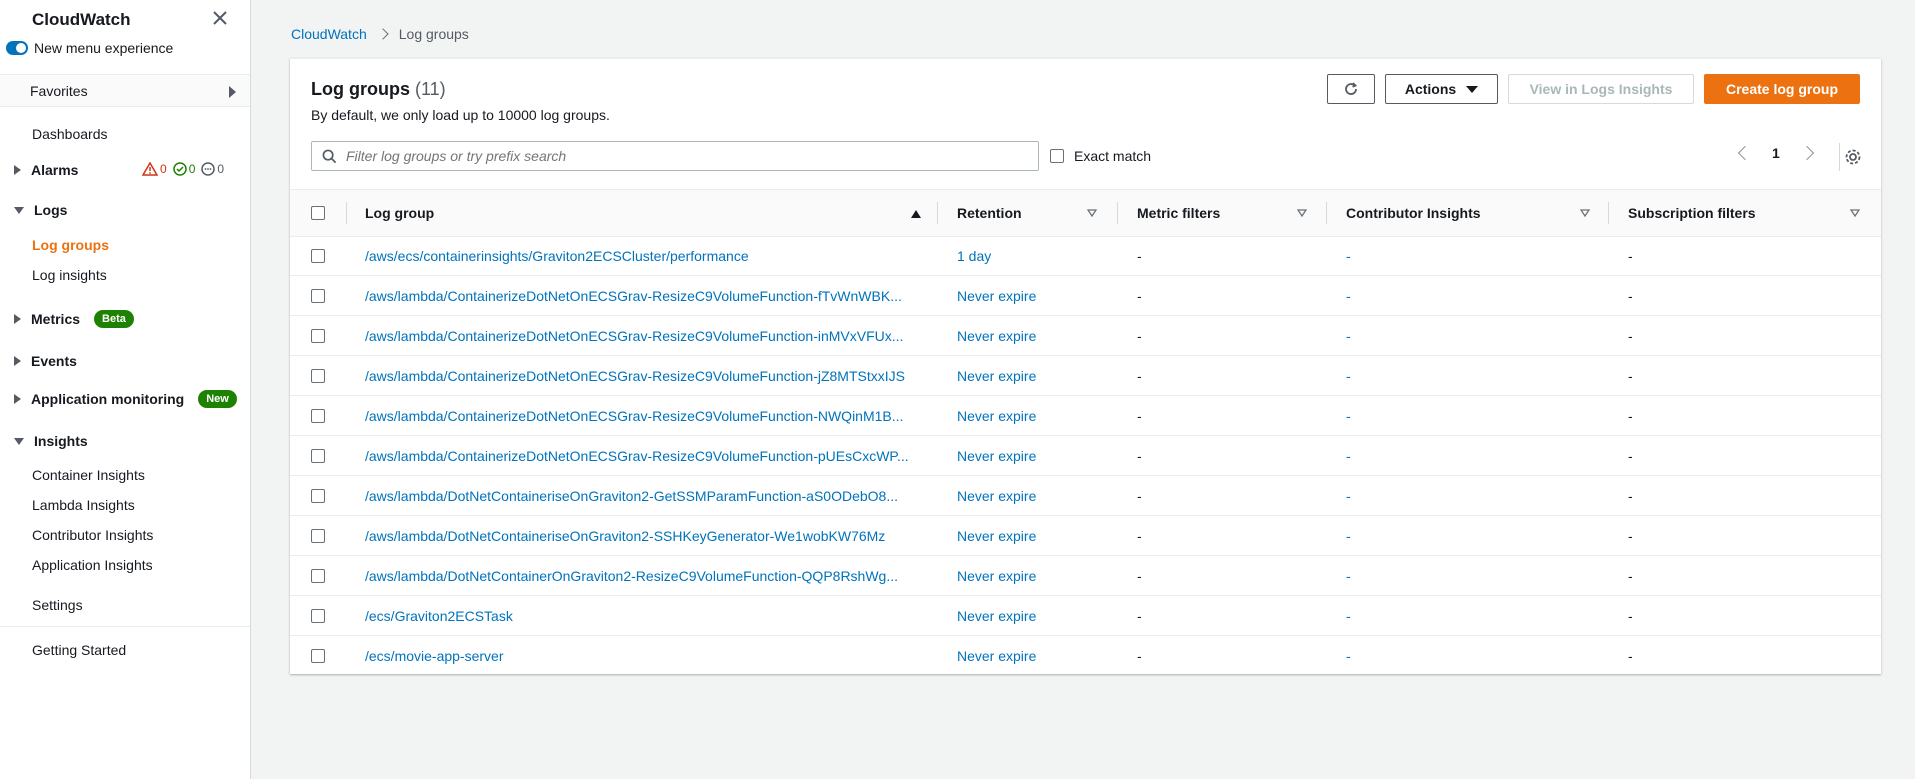 The image size is (1915, 779). I want to click on sidebar-item-log-groups: Log groups, so click(70, 245).